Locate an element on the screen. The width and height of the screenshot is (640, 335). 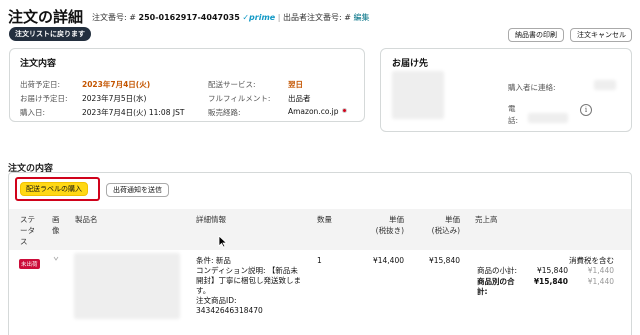
buy-shipping-label-button: 配送ラベルの購入 is located at coordinates (54, 189).